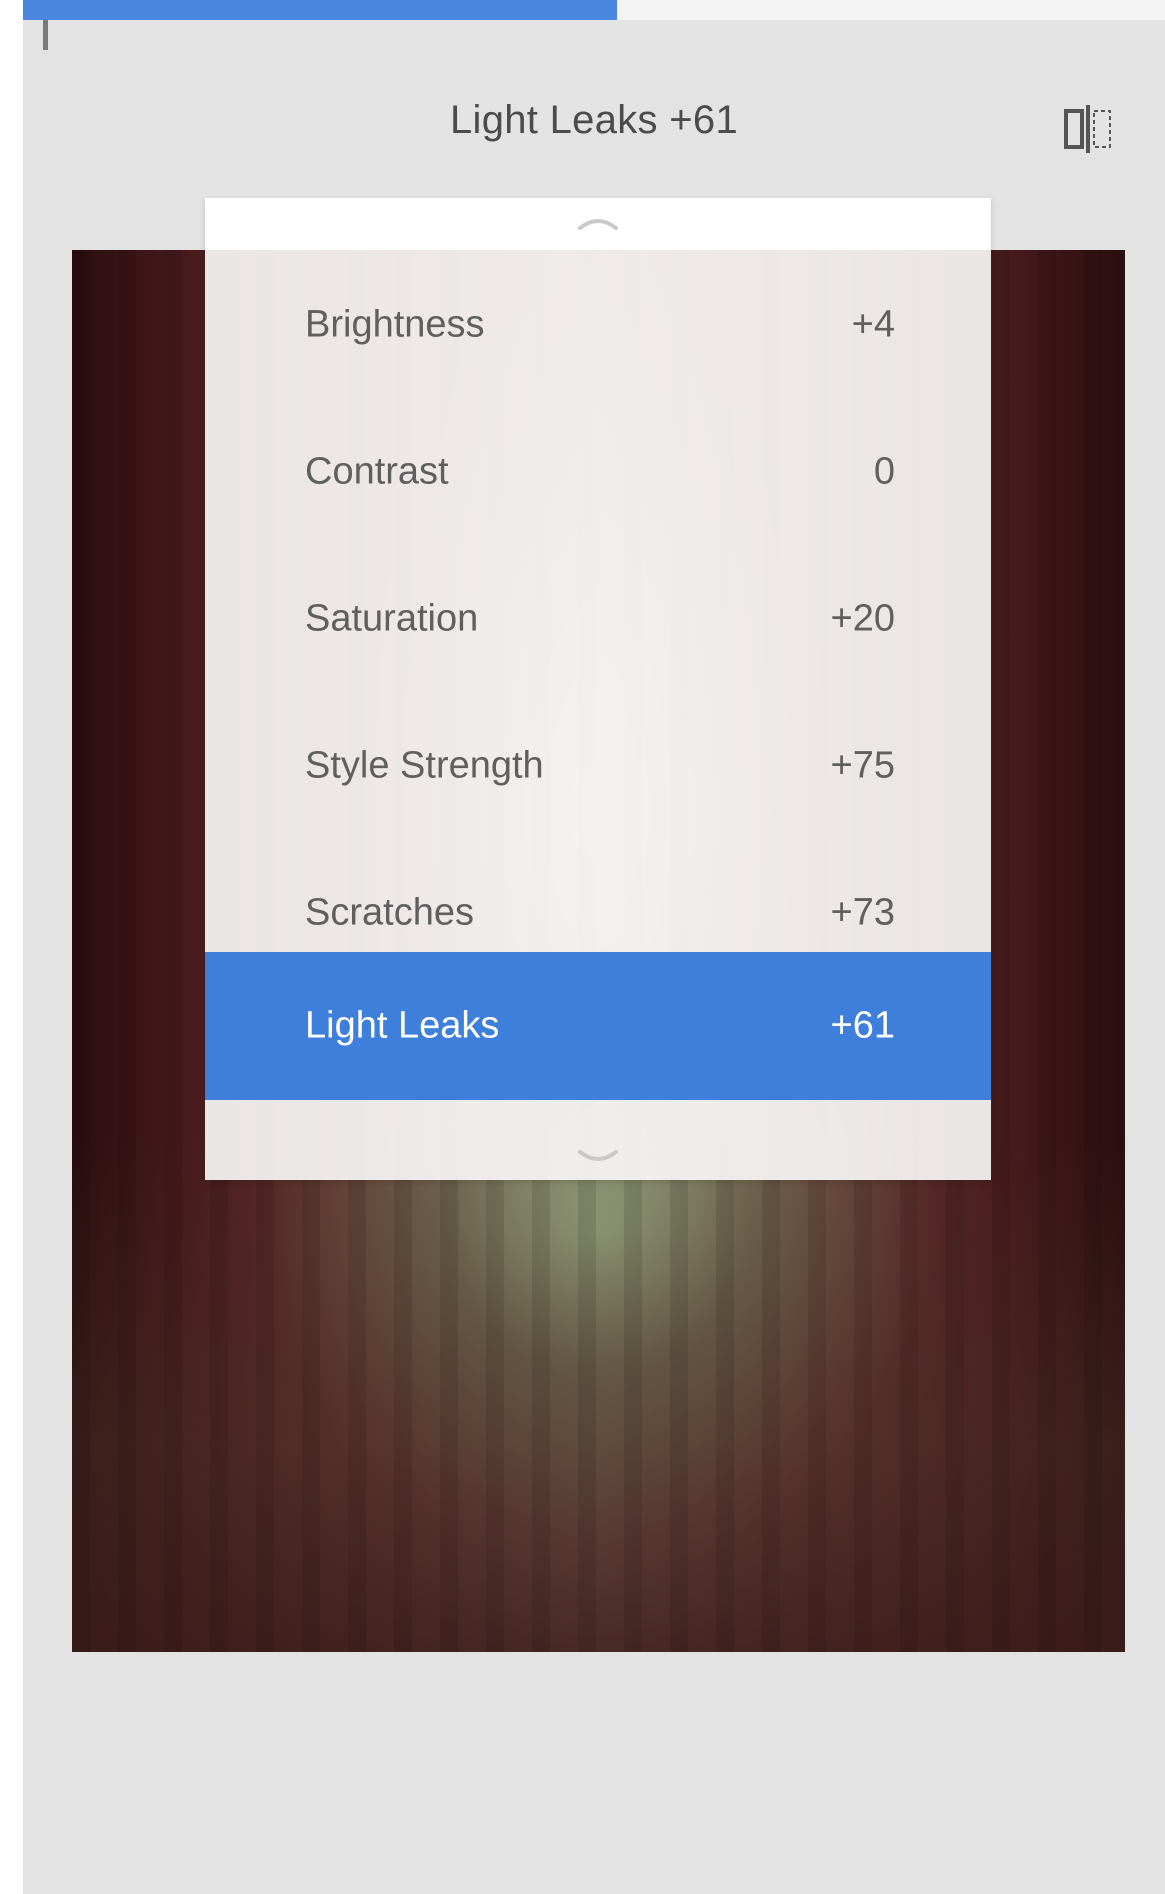 This screenshot has width=1165, height=1894. I want to click on menu-item-label: Scratches, so click(389, 912).